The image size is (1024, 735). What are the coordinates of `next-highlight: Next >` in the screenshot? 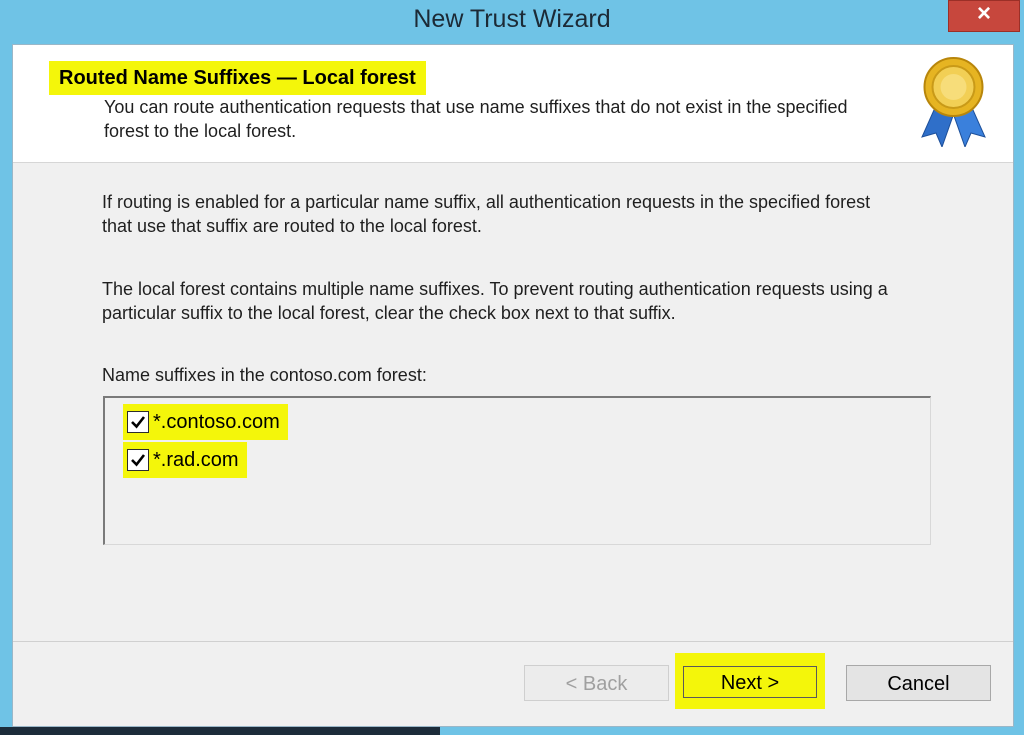 It's located at (750, 681).